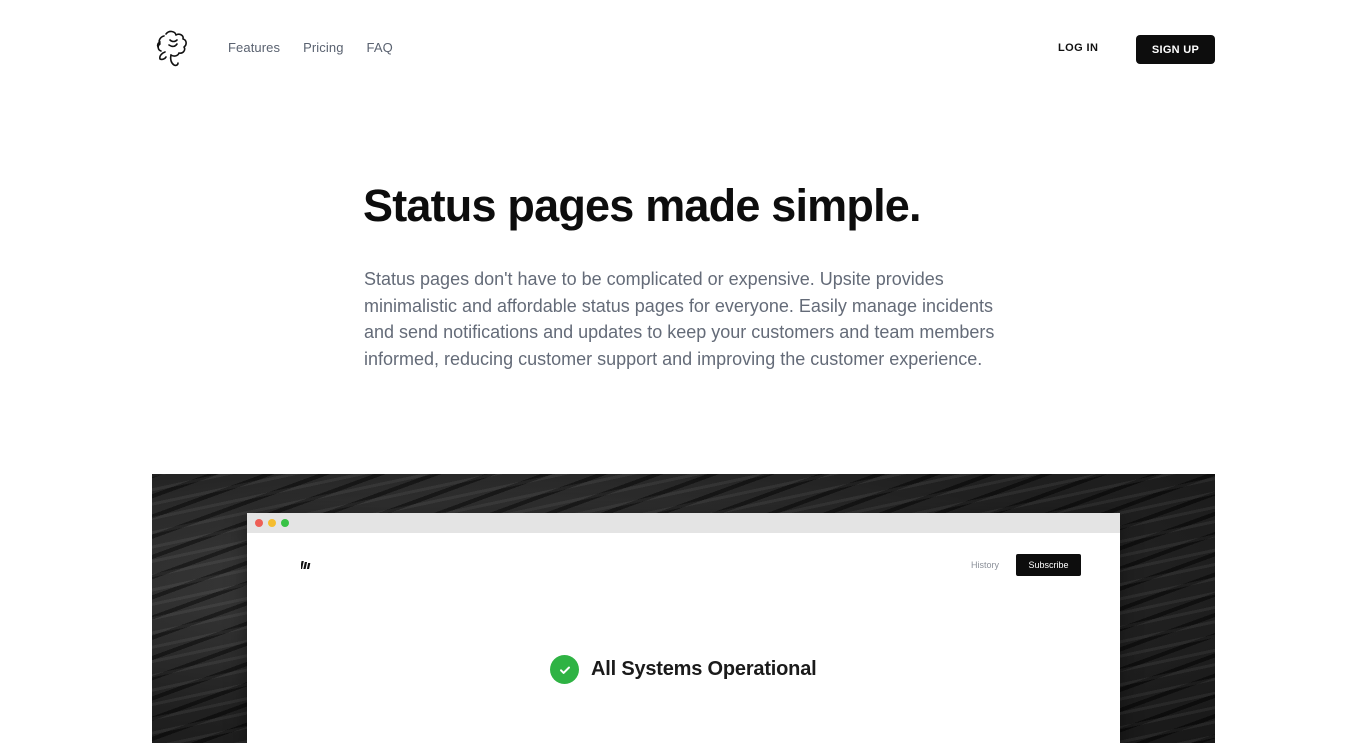 The image size is (1366, 743). What do you see at coordinates (306, 565) in the screenshot?
I see `bars-logo-icon` at bounding box center [306, 565].